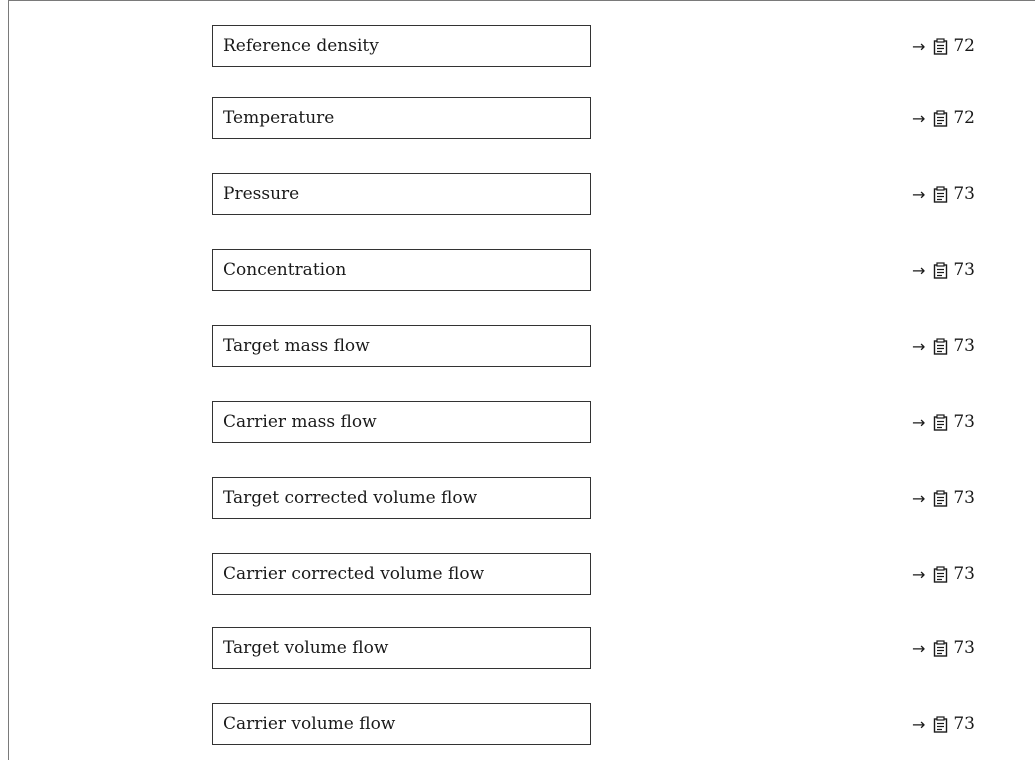 The width and height of the screenshot is (1035, 760). What do you see at coordinates (401, 270) in the screenshot?
I see `parameter-box: Concentration` at bounding box center [401, 270].